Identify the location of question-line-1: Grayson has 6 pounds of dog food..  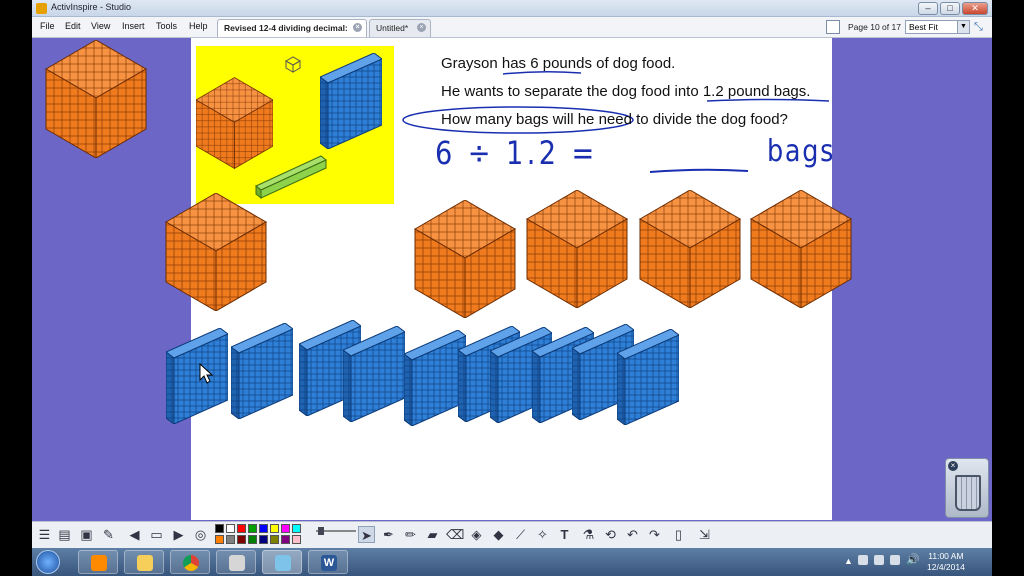
(558, 63).